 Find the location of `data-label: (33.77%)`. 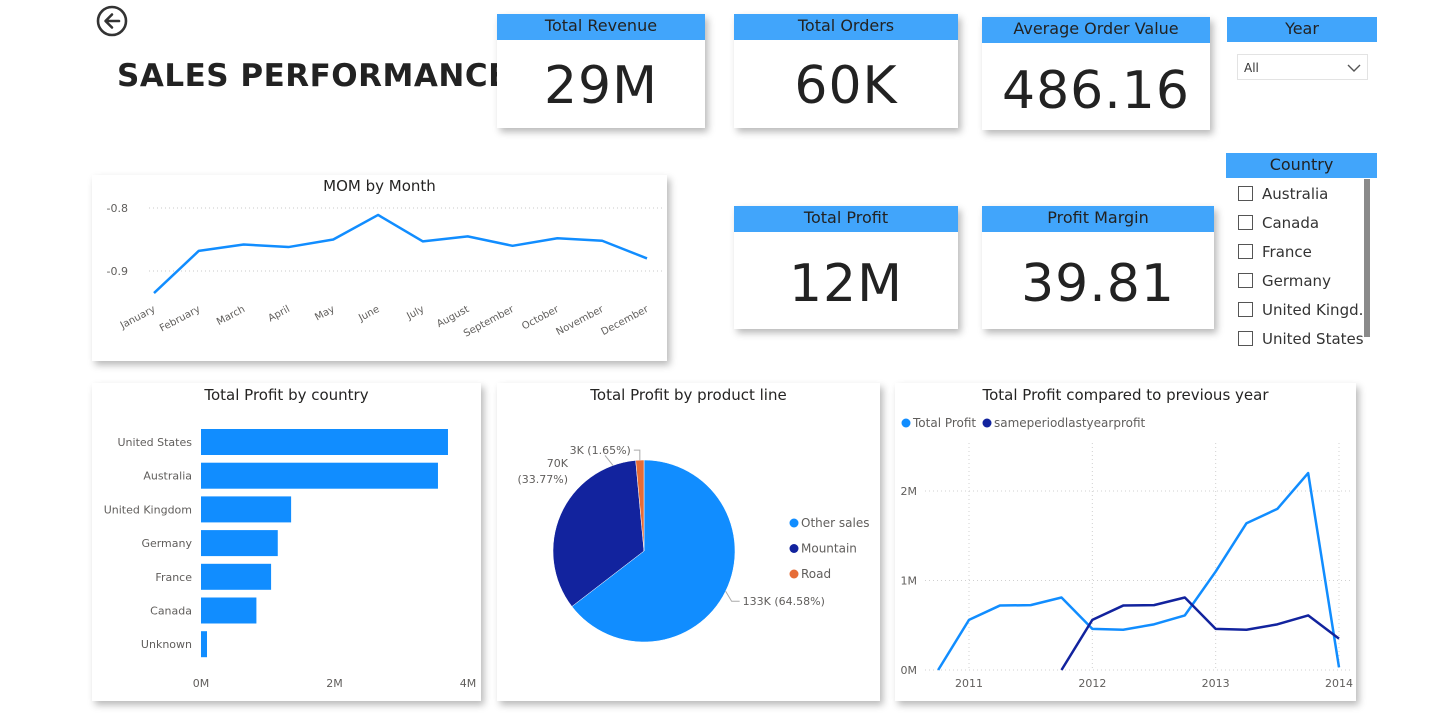

data-label: (33.77%) is located at coordinates (542, 479).